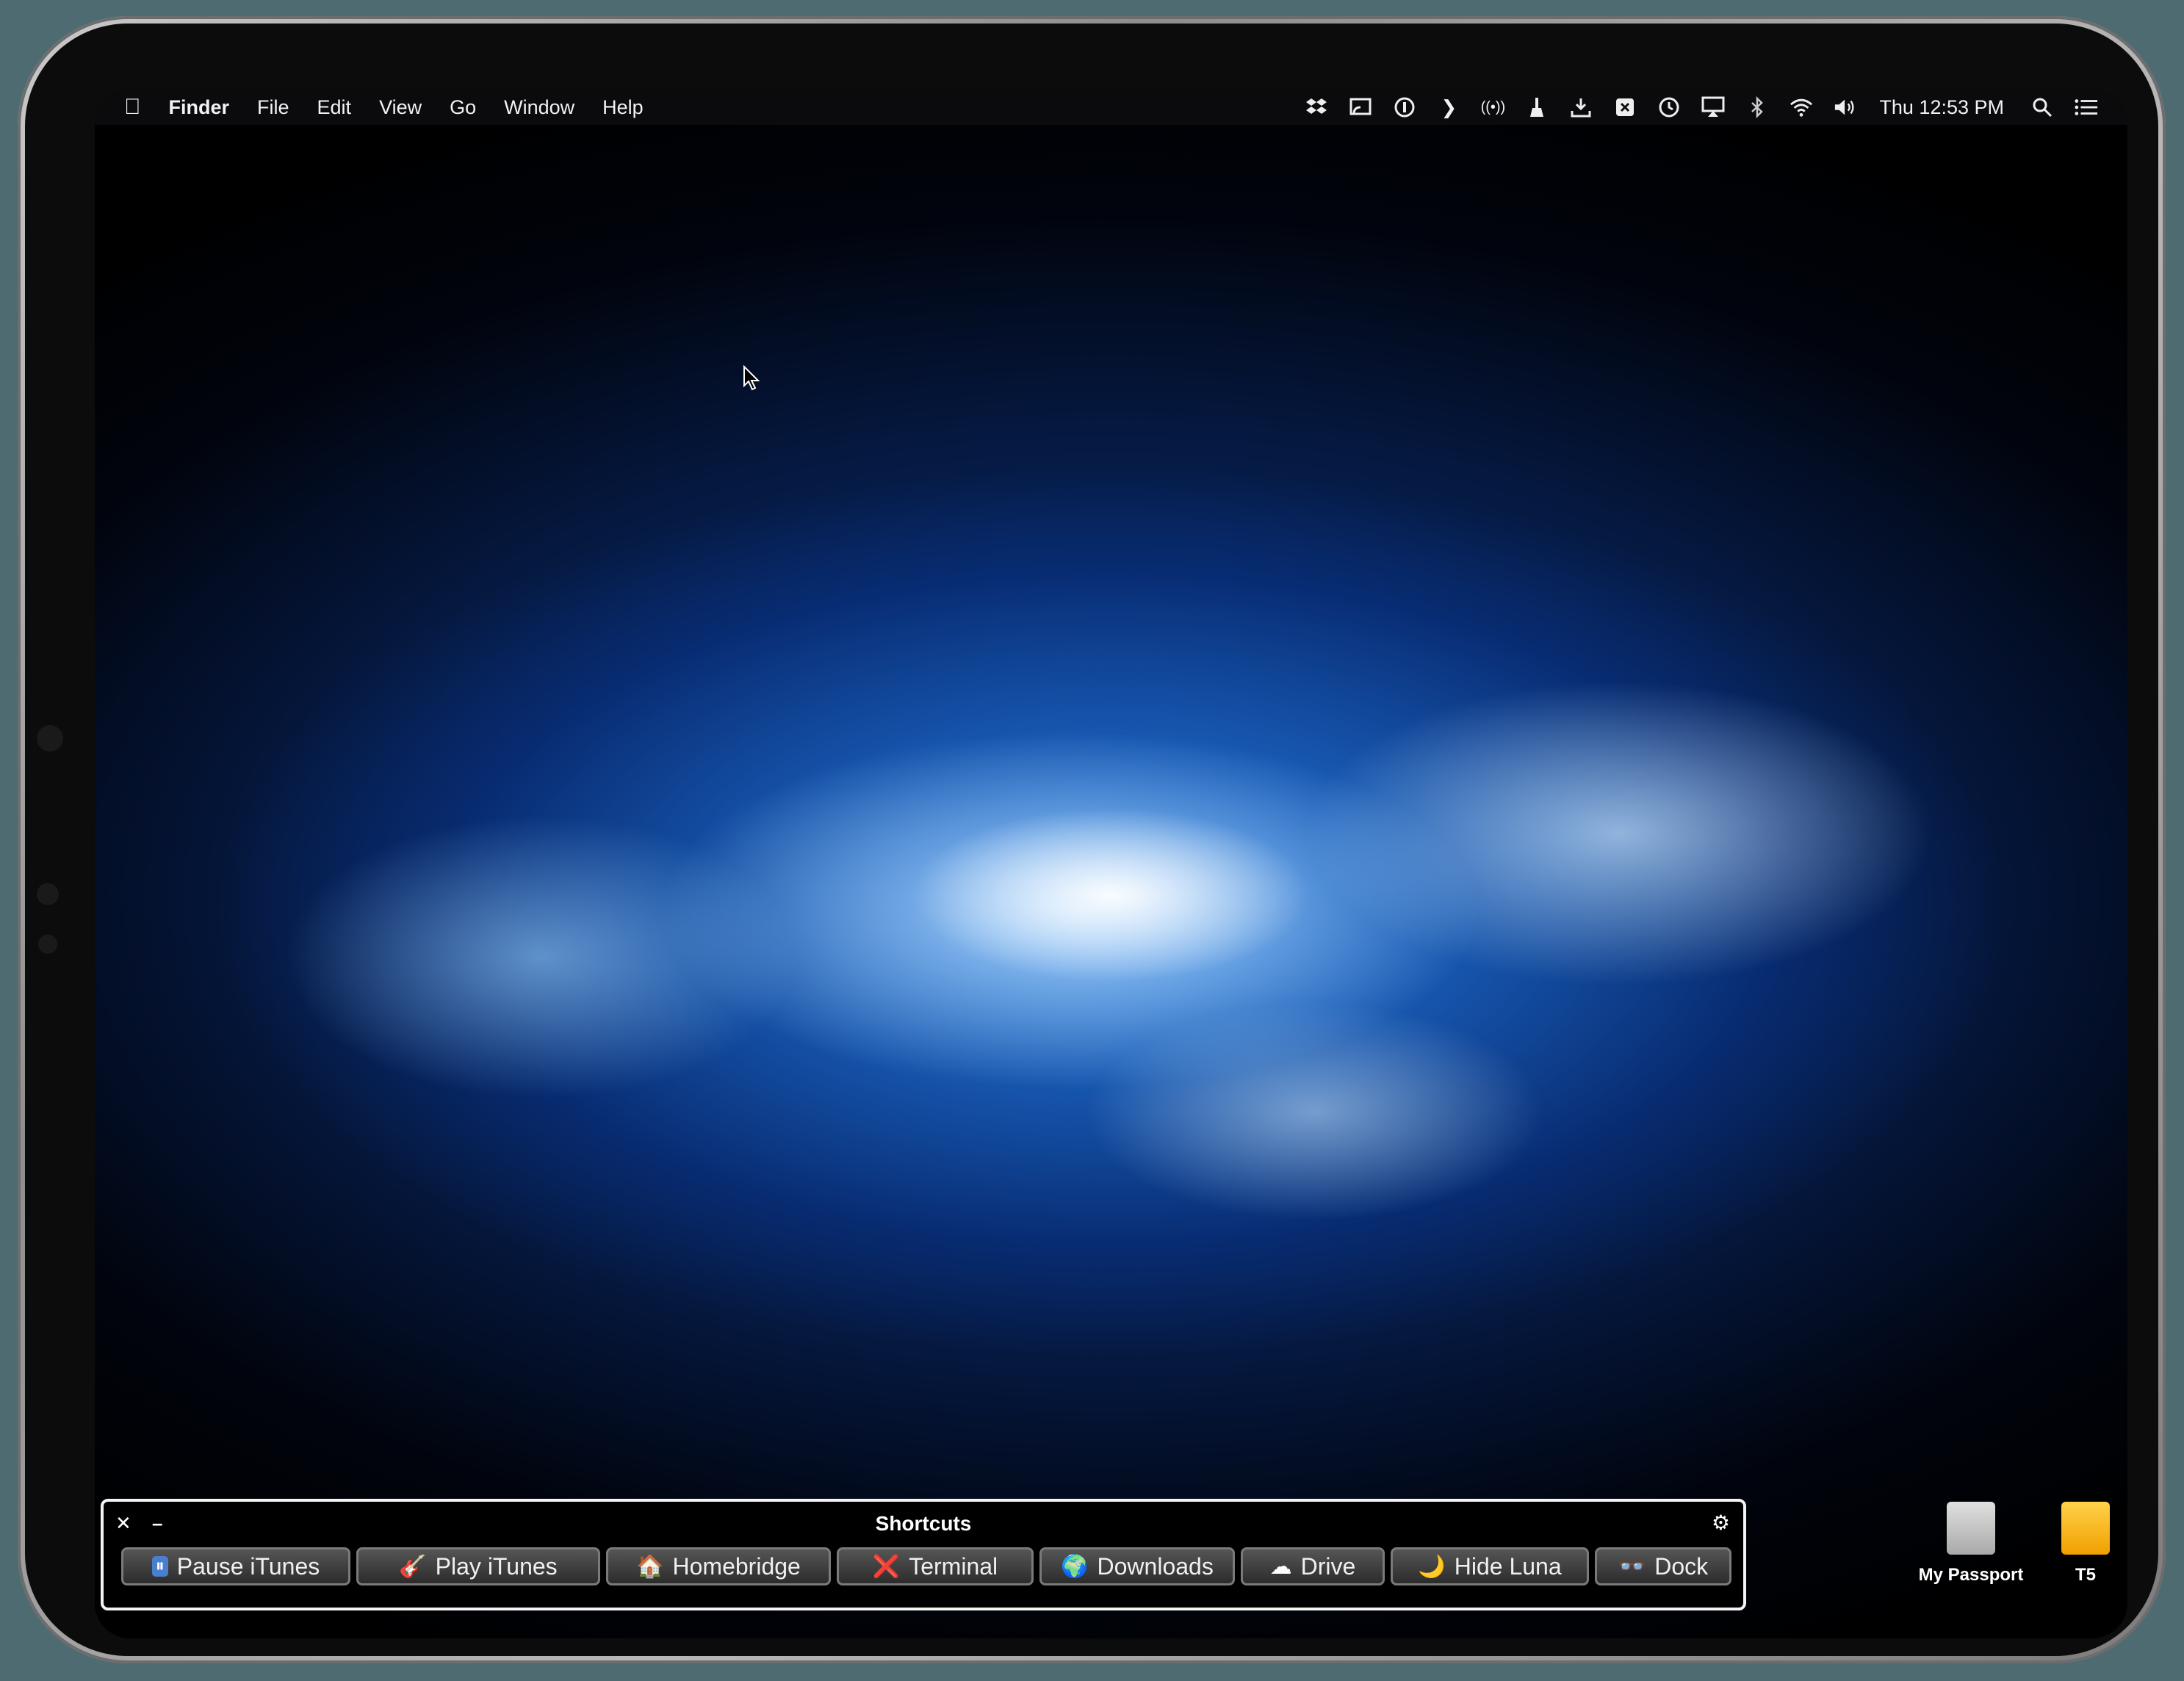 The width and height of the screenshot is (2184, 1681). I want to click on bluetooth-icon, so click(1757, 107).